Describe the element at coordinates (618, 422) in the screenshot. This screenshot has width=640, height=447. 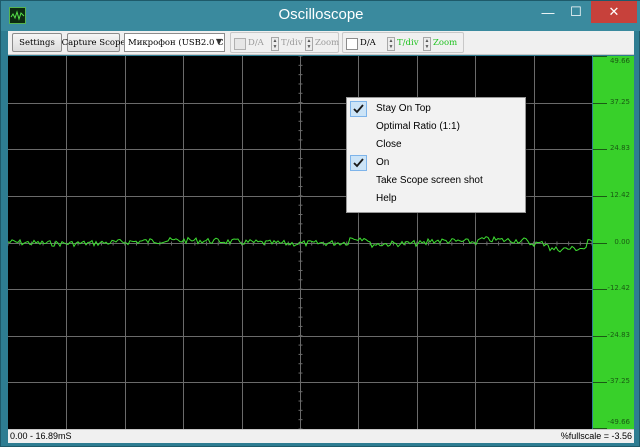
I see `scale-tick-label: -49.66` at that location.